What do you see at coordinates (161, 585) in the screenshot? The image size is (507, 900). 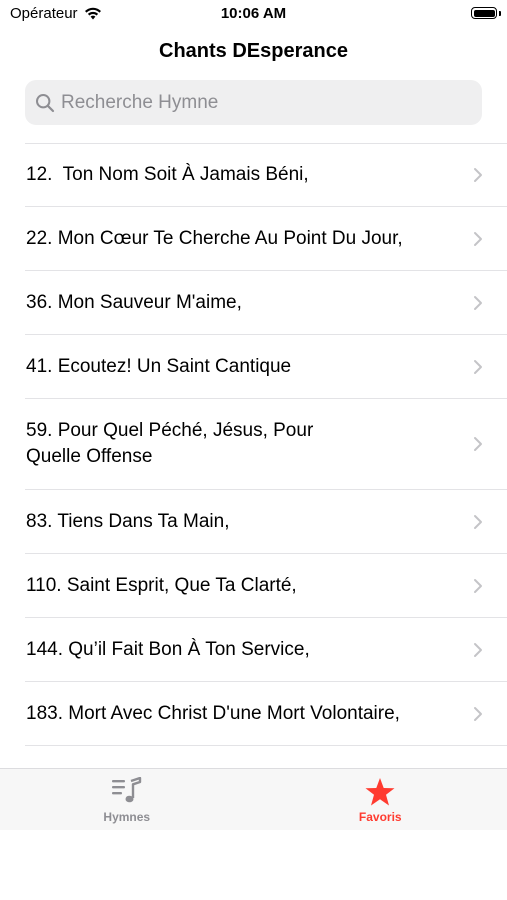 I see `hymn-title: 110. Saint Esprit, Que Ta Clarté,` at bounding box center [161, 585].